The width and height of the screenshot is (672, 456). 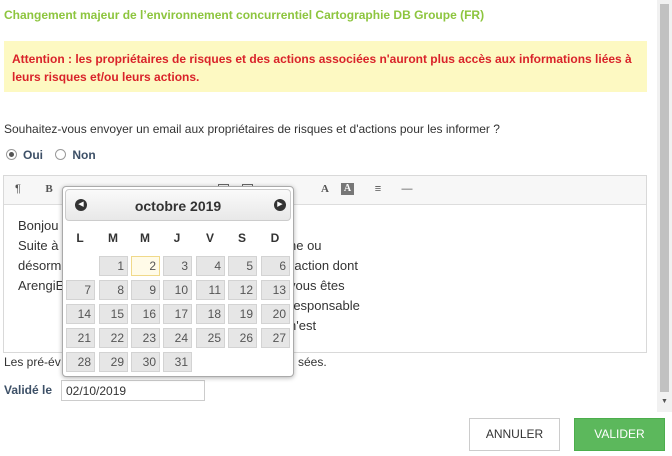 What do you see at coordinates (145, 362) in the screenshot?
I see `calendar-day: 30` at bounding box center [145, 362].